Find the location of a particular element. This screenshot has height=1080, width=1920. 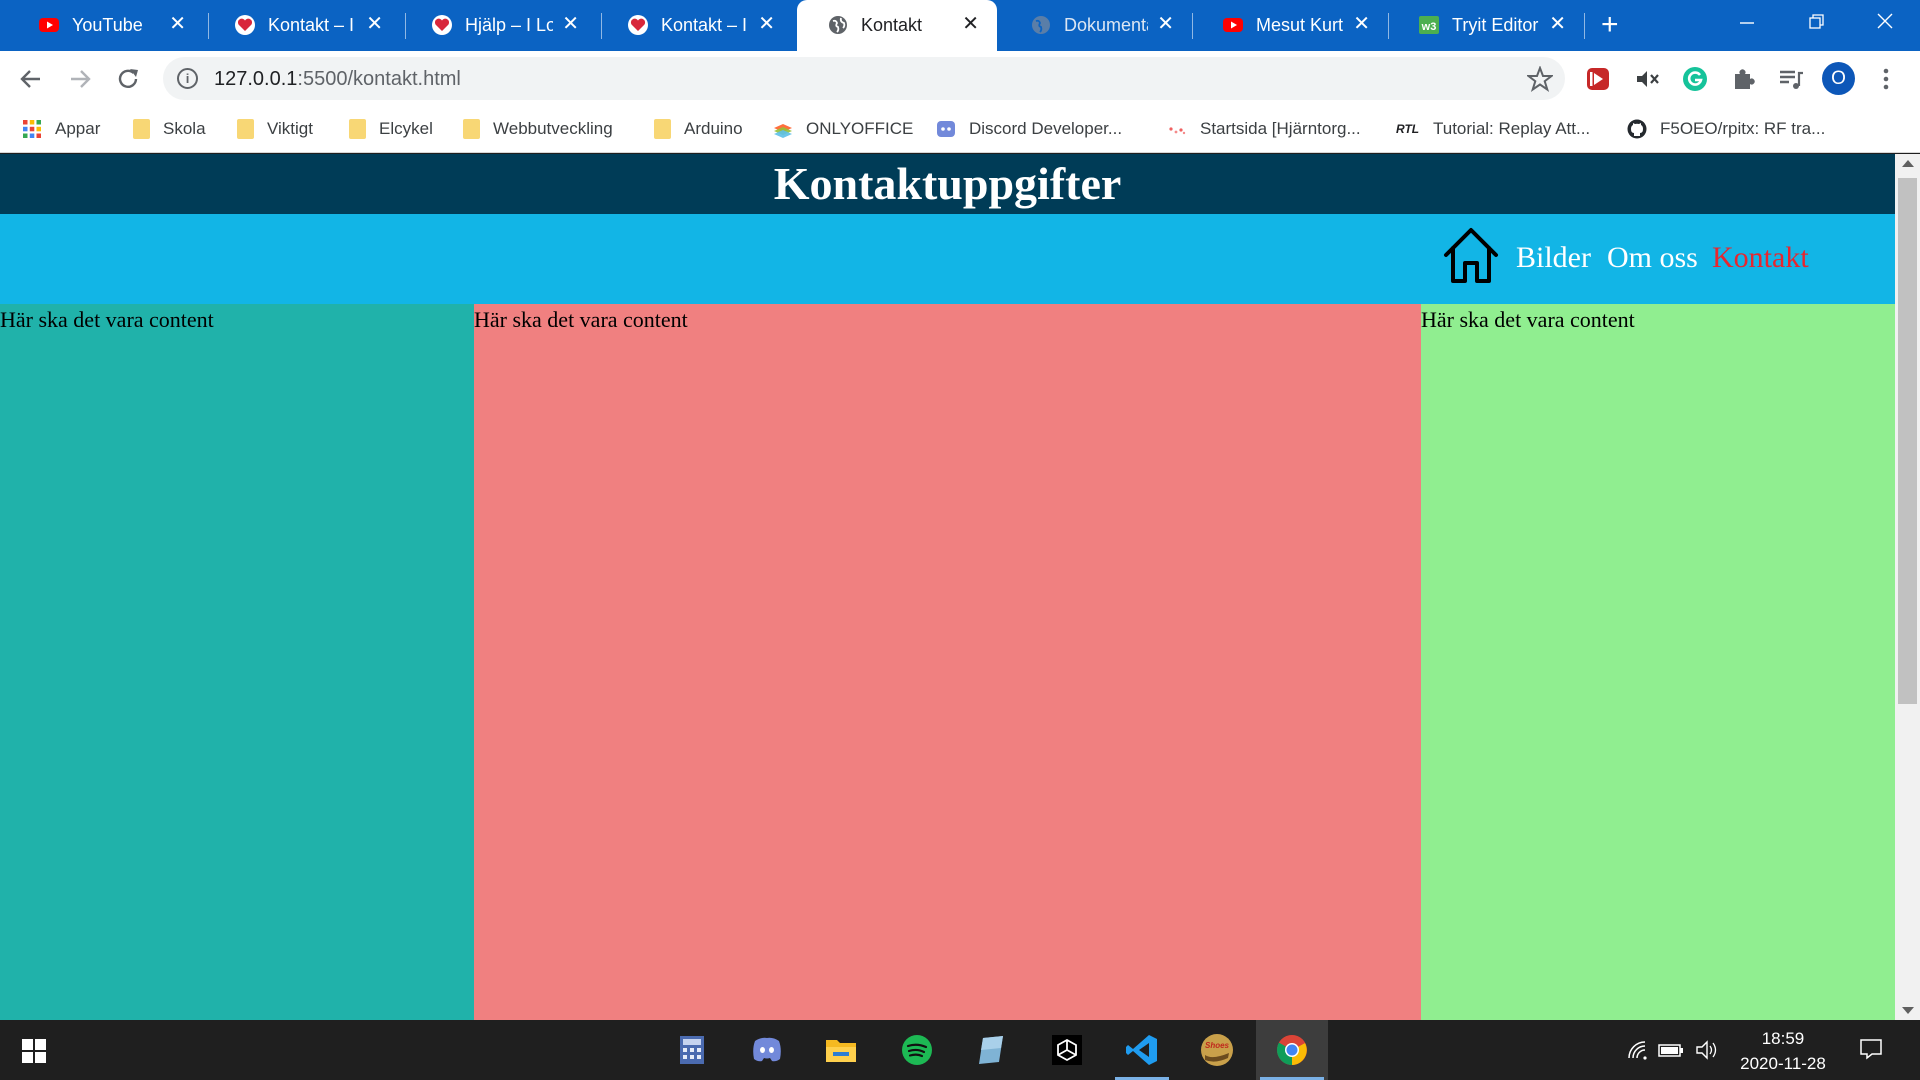

bookmark-label: Webbutveckling is located at coordinates (553, 128).